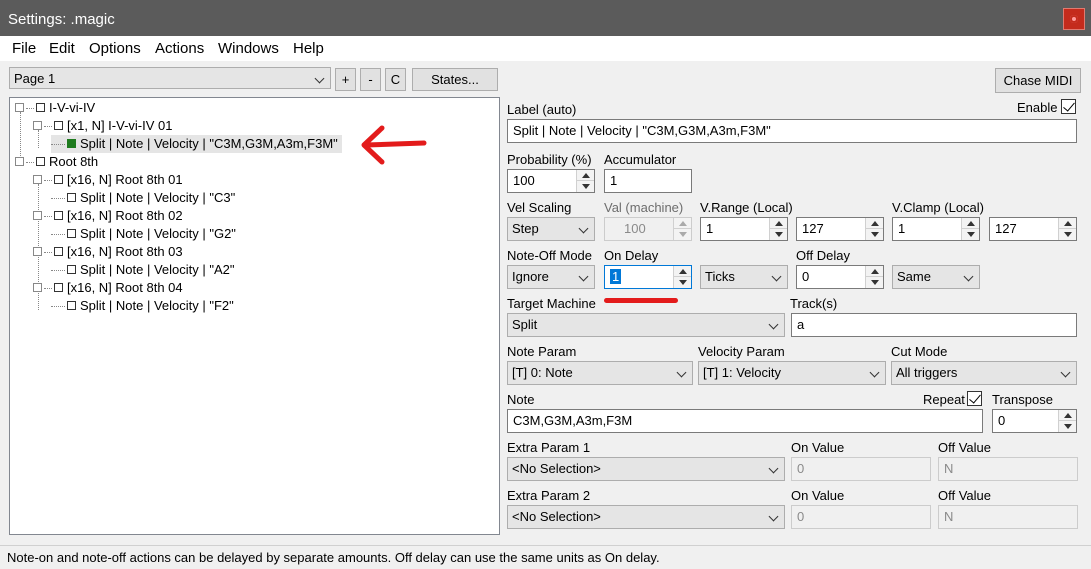 The height and width of the screenshot is (569, 1091). What do you see at coordinates (964, 495) in the screenshot?
I see `extra-param-2-off-label: Off Value` at bounding box center [964, 495].